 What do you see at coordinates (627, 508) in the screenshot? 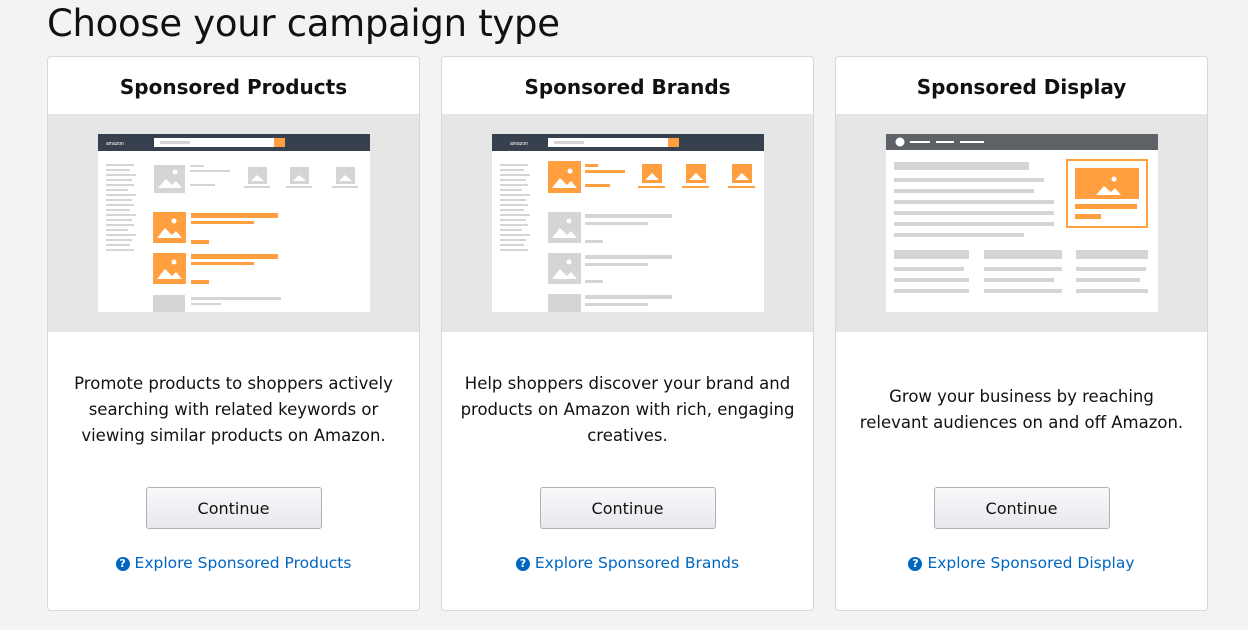
I see `continue-button-sponsored-brands: Continue` at bounding box center [627, 508].